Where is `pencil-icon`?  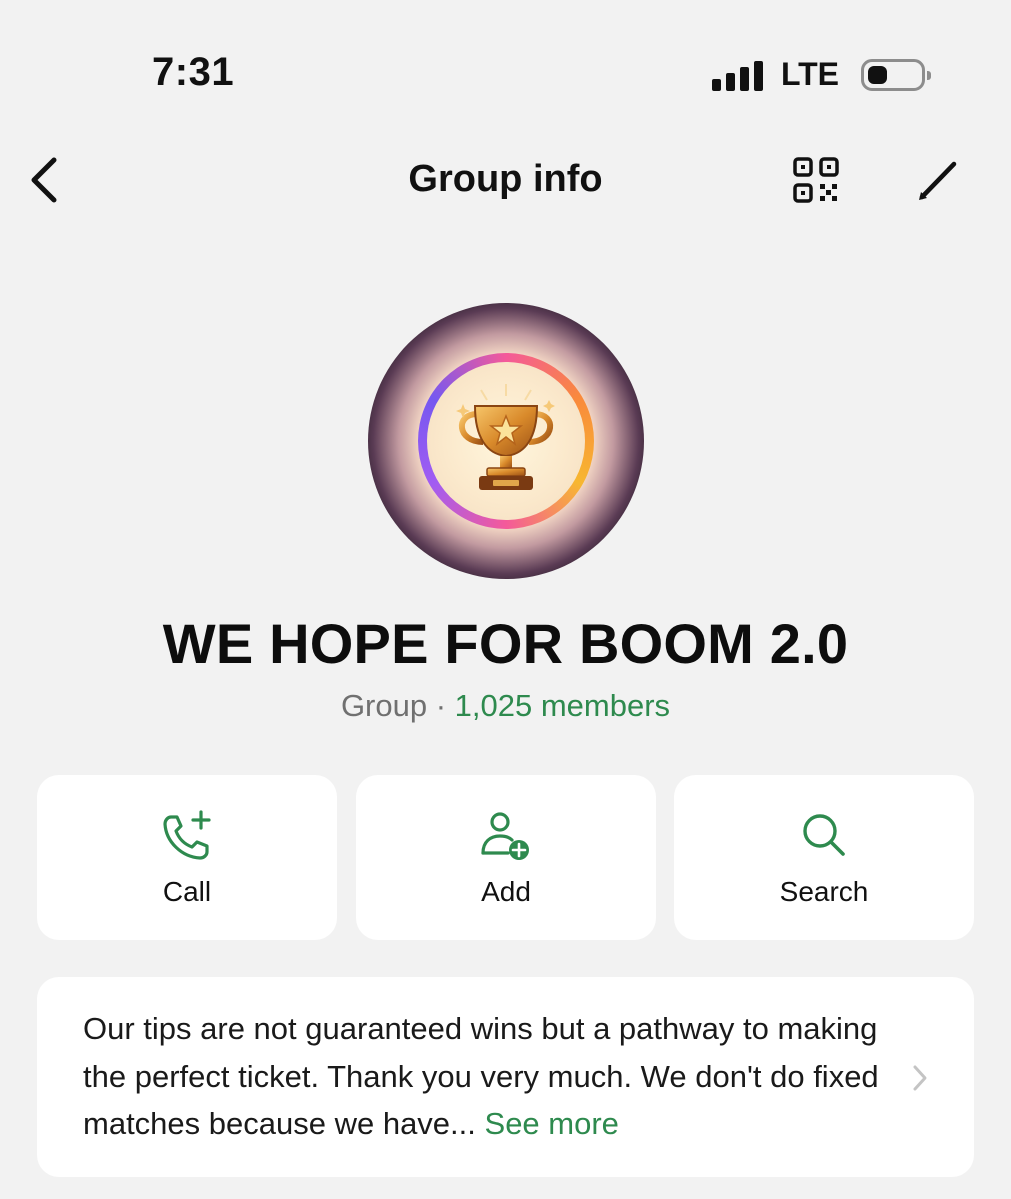 pencil-icon is located at coordinates (938, 180).